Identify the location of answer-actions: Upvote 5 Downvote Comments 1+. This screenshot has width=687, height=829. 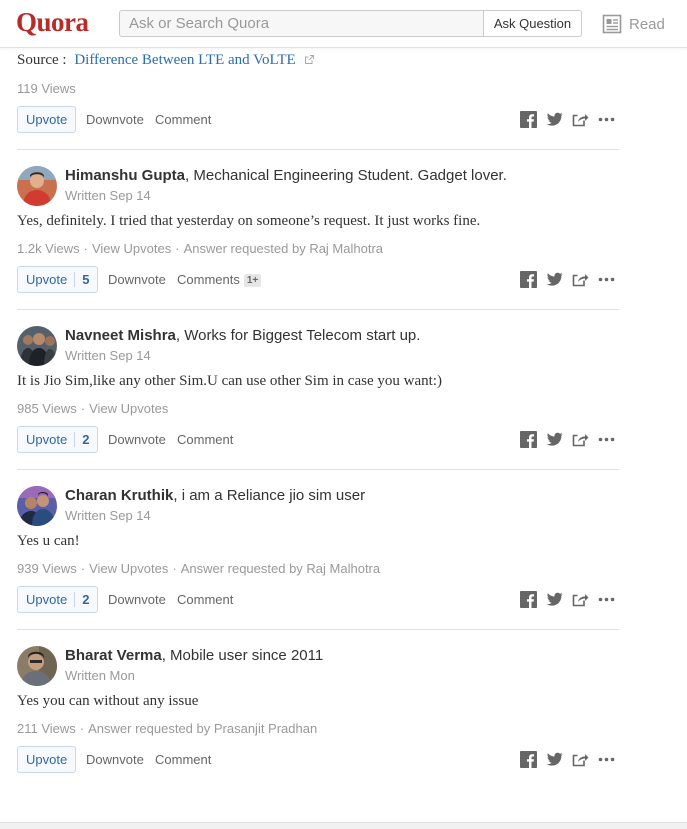
(318, 279).